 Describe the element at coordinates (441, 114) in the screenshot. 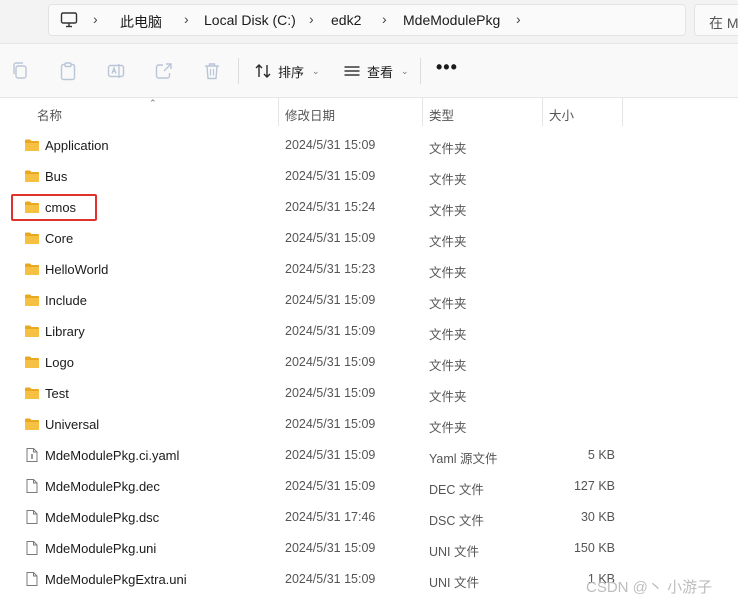

I see `column-header-type: 类型` at that location.